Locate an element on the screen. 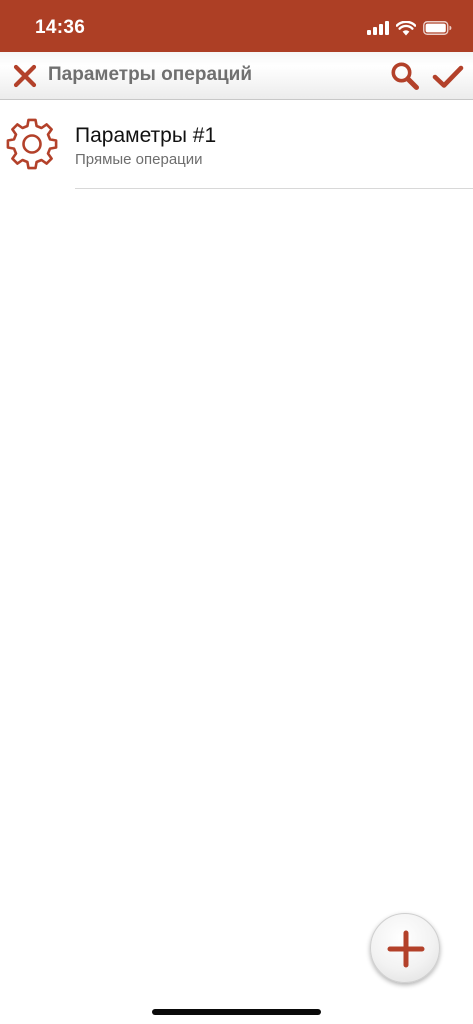  confirm-button is located at coordinates (448, 77).